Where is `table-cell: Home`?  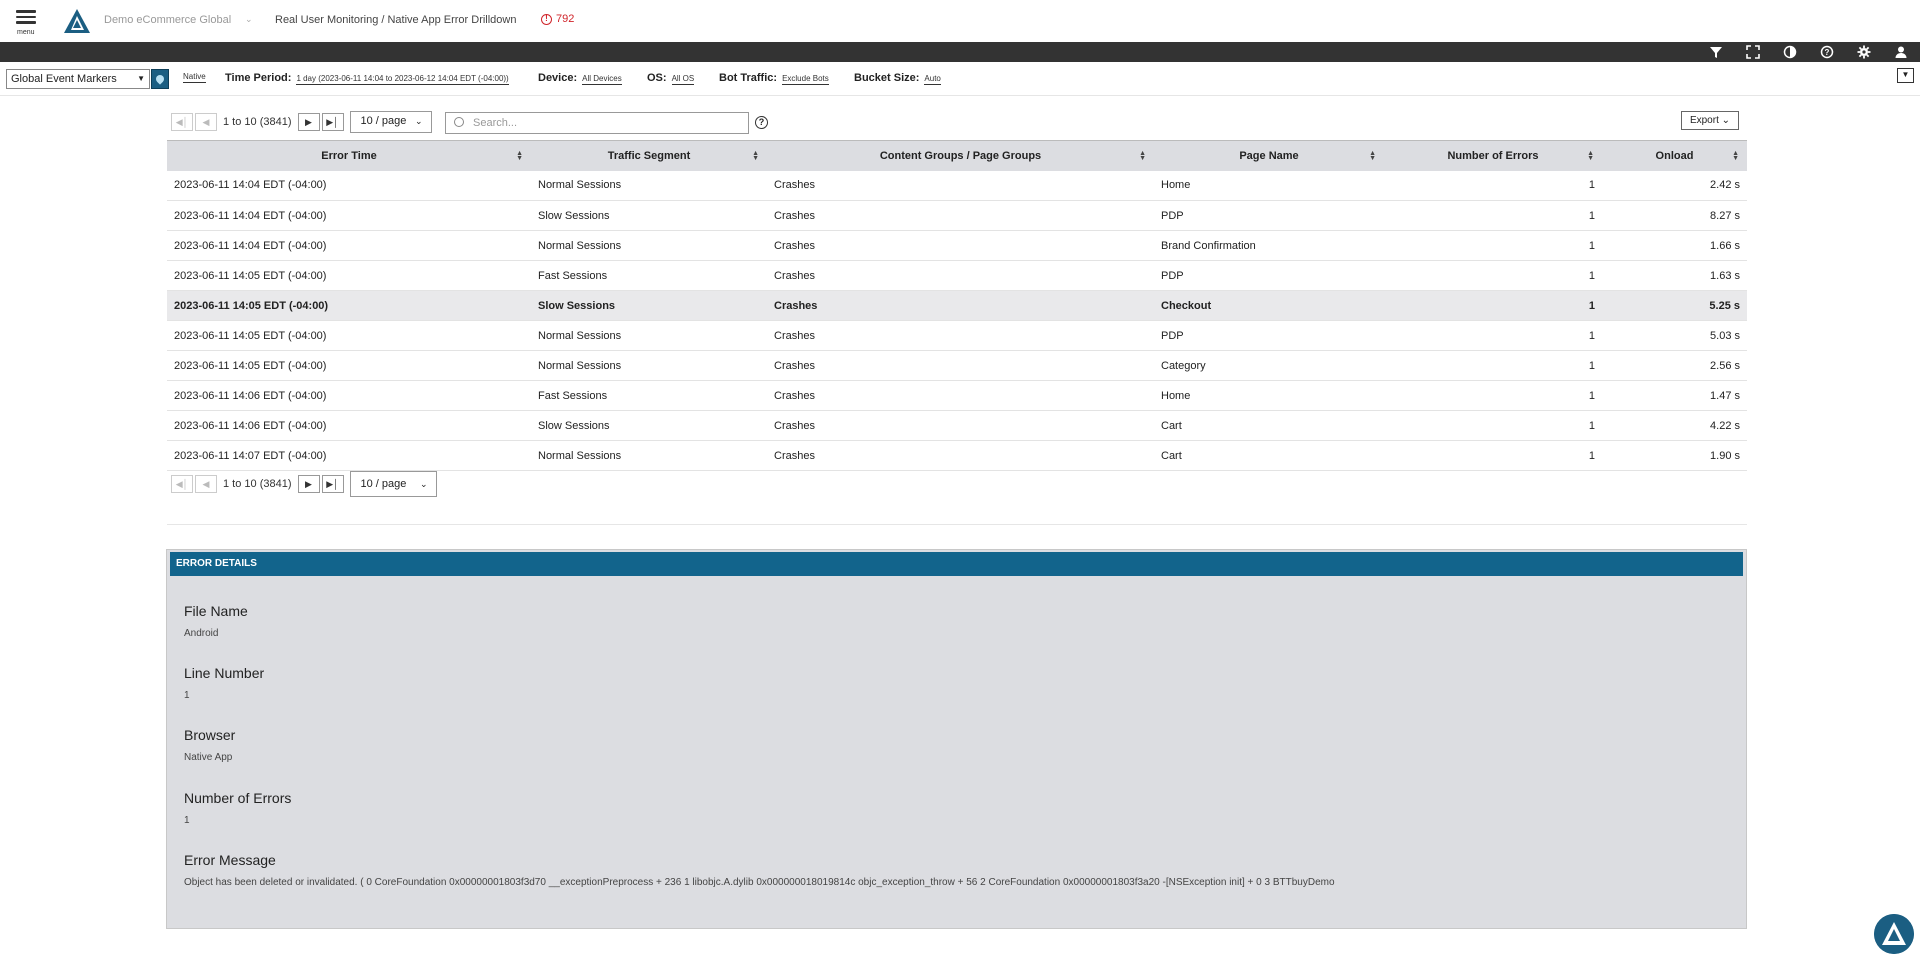 table-cell: Home is located at coordinates (1269, 395).